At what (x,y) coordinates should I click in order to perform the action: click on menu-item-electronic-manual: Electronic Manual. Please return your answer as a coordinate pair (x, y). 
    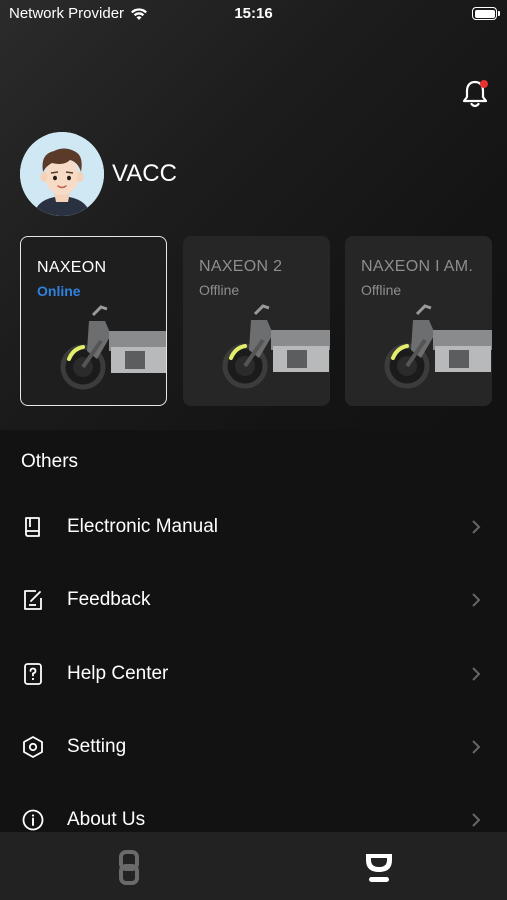
    Looking at the image, I should click on (253, 527).